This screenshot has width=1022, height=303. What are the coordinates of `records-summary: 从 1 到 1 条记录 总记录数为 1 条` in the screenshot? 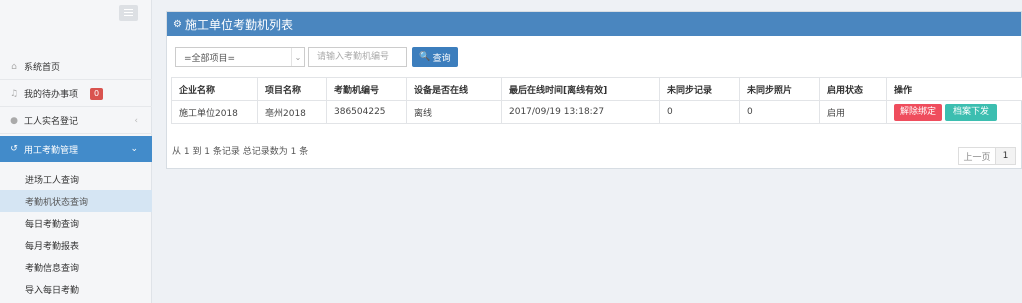 It's located at (240, 152).